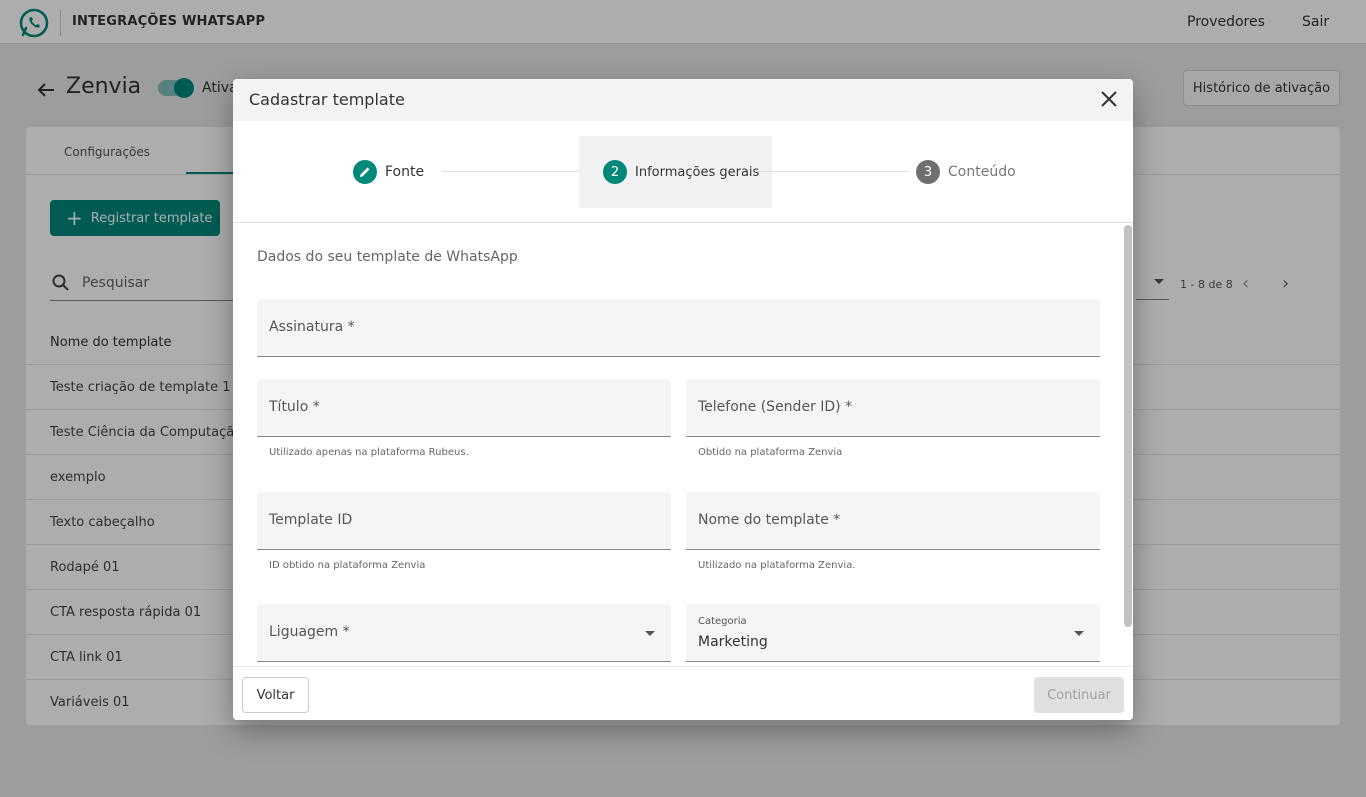  I want to click on dialog-title: Cadastrar template, so click(327, 99).